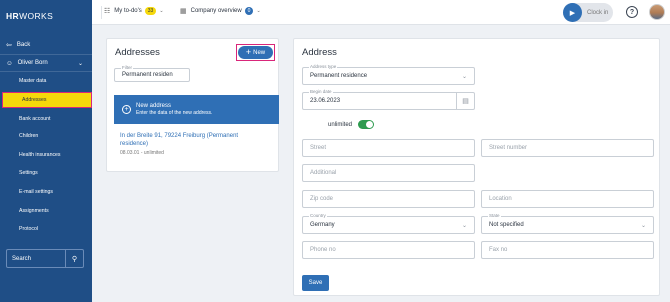 This screenshot has height=302, width=670. What do you see at coordinates (22, 258) in the screenshot?
I see `search-label: Search` at bounding box center [22, 258].